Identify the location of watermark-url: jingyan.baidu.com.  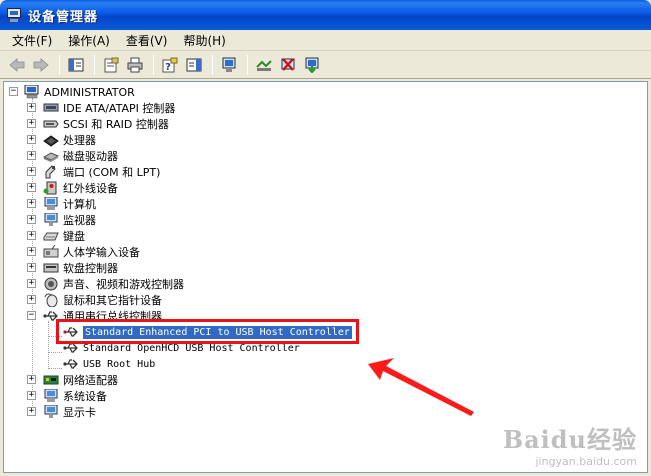
(586, 461).